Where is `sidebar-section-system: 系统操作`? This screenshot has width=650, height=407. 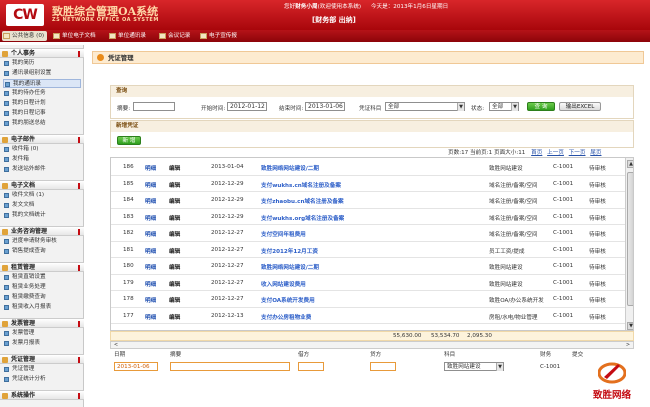
sidebar-section-system: 系统操作 is located at coordinates (42, 395).